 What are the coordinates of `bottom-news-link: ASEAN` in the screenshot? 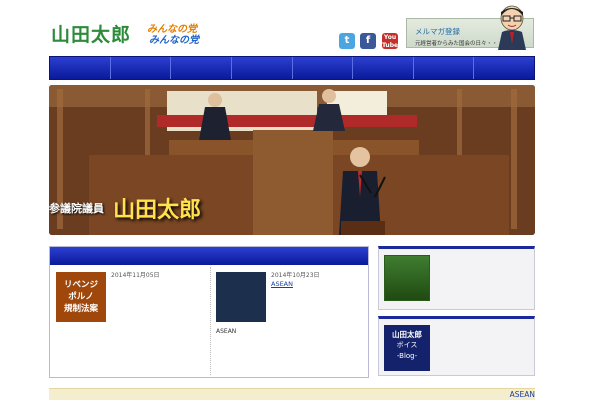 It's located at (522, 394).